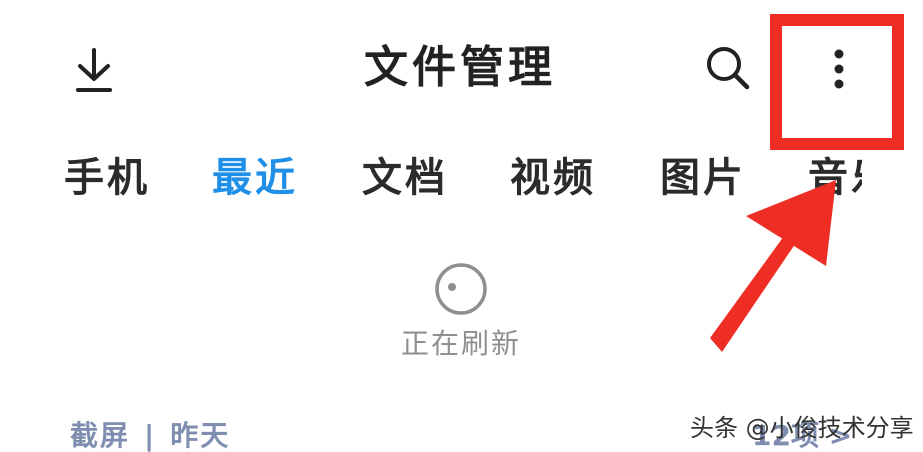  I want to click on tab-phone: 手机, so click(107, 178).